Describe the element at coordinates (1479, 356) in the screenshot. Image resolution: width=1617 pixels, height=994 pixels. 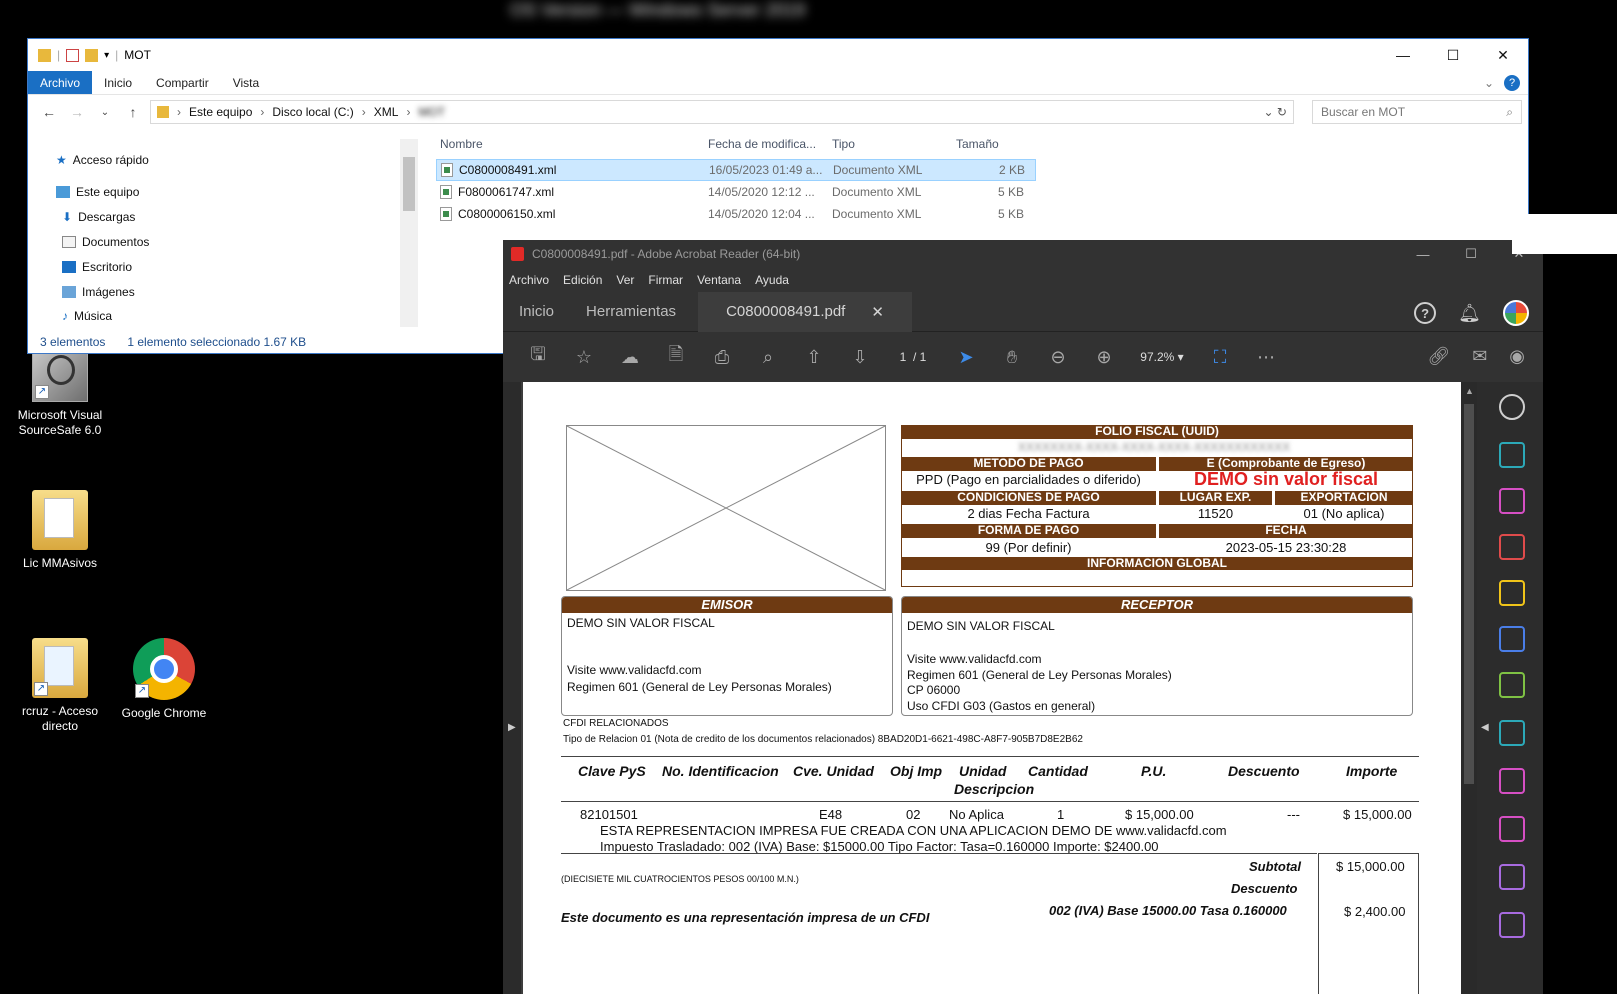
I see `email-icon: ✉` at that location.